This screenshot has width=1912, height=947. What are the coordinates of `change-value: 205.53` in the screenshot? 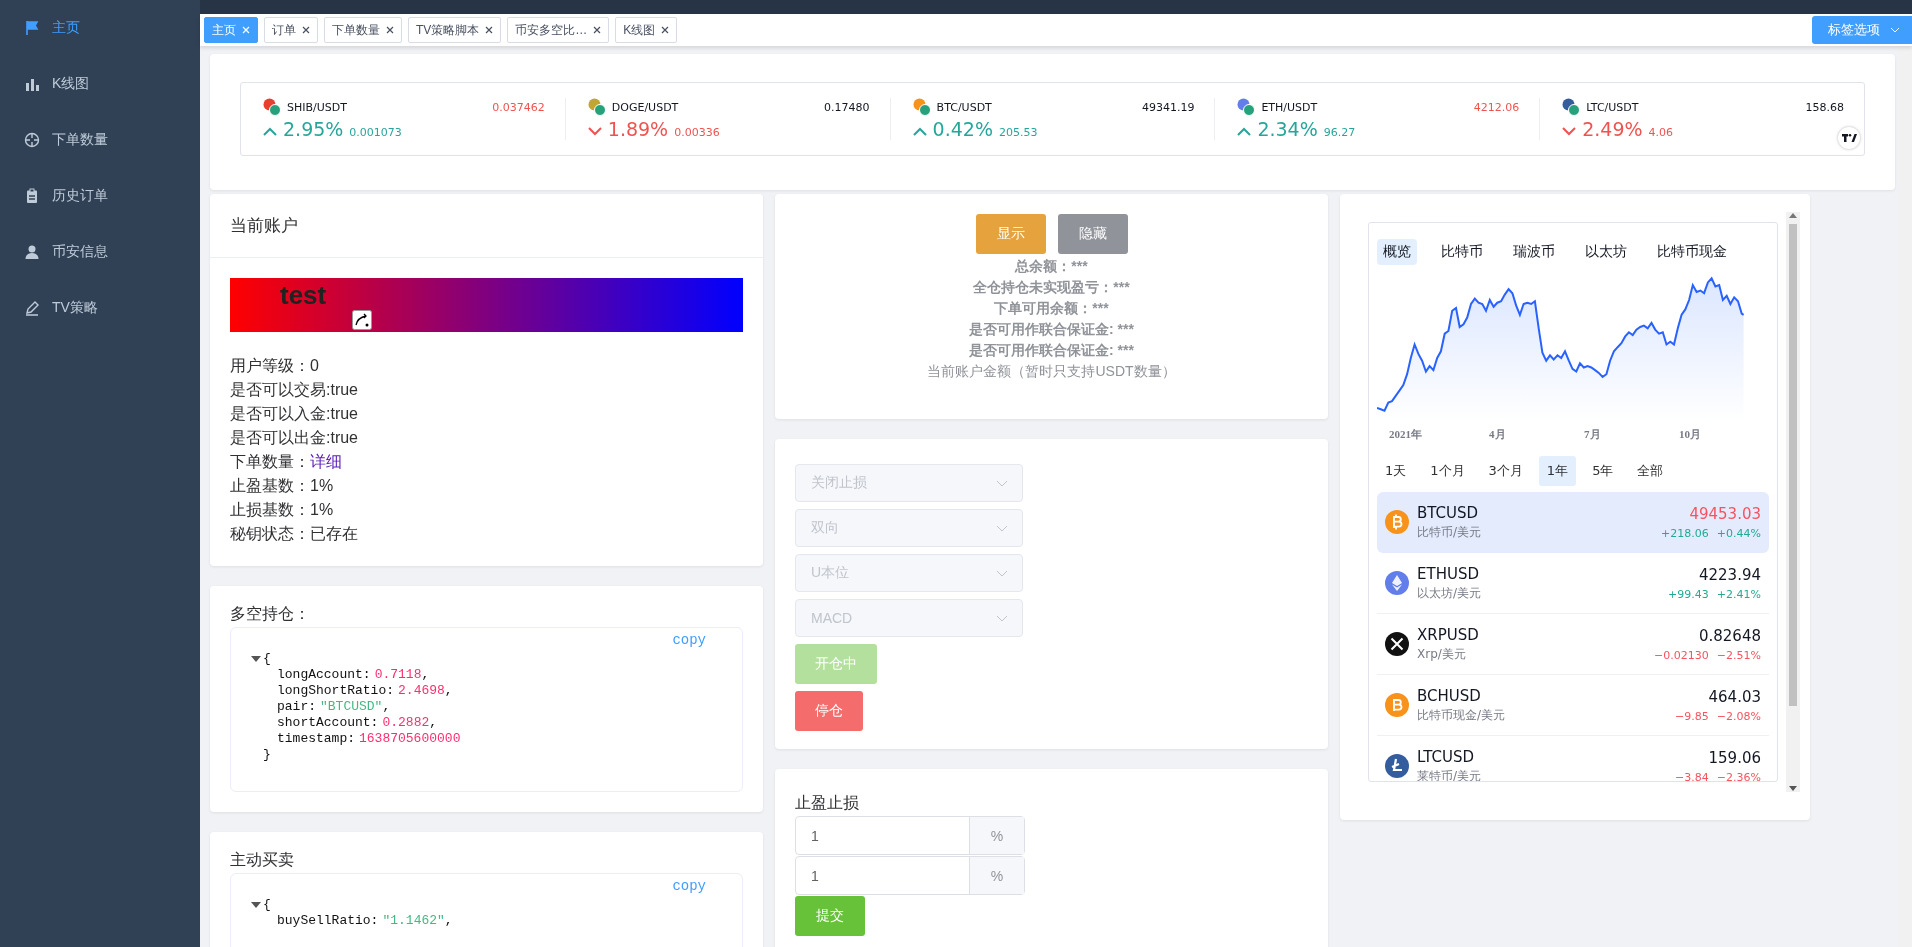 It's located at (1018, 132).